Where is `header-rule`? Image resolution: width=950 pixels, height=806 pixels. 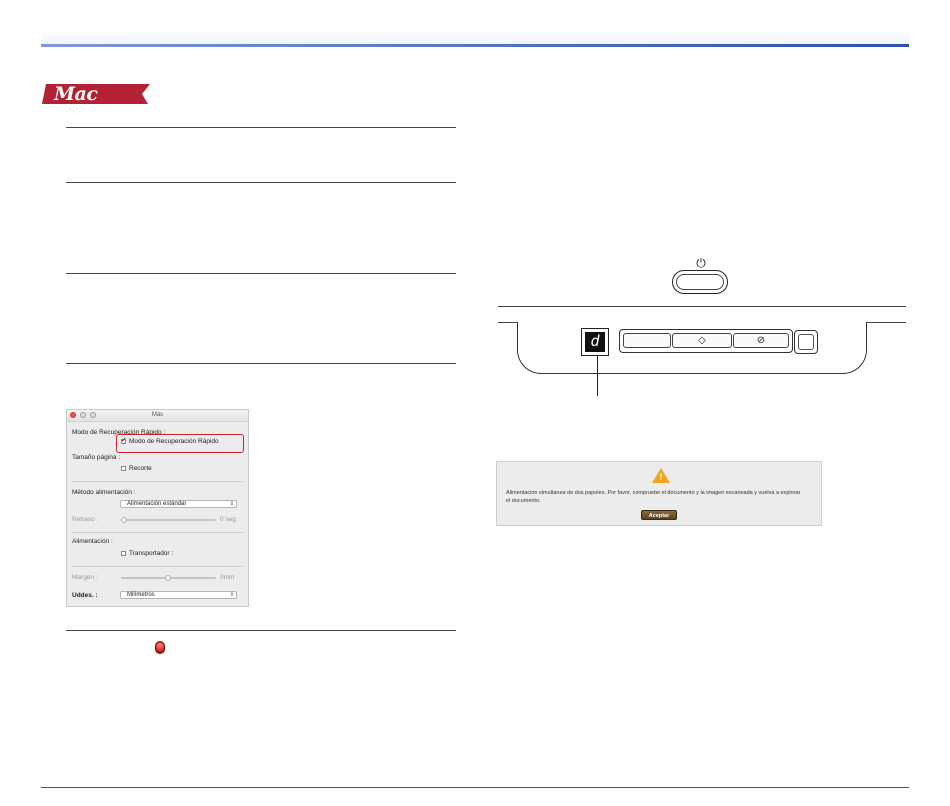 header-rule is located at coordinates (475, 45).